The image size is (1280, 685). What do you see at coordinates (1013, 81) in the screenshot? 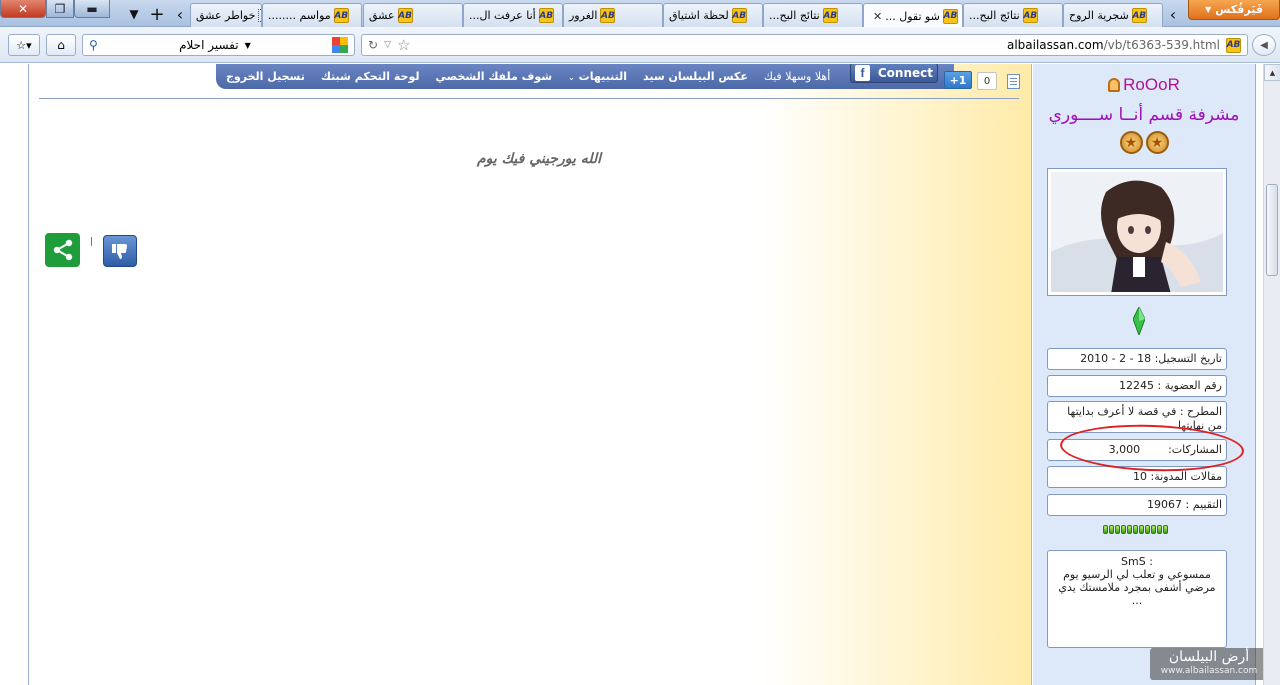
I see `document-icon` at bounding box center [1013, 81].